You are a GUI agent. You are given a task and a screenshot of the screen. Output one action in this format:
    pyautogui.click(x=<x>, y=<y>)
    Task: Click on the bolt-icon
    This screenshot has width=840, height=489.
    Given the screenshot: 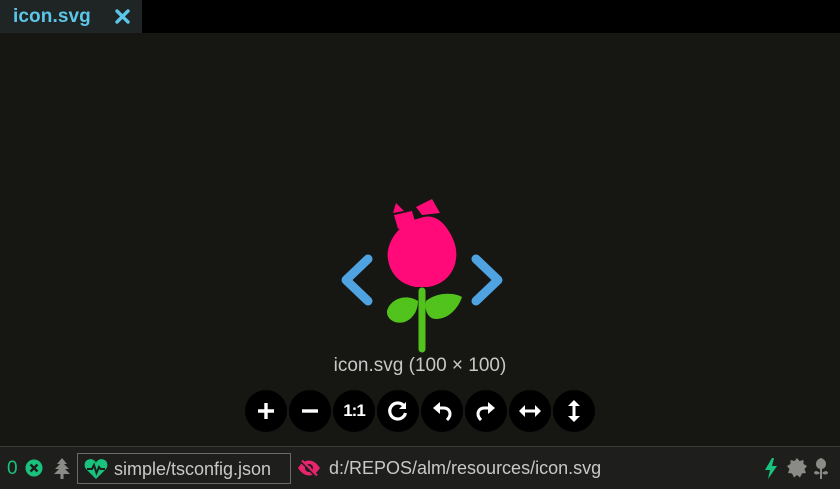 What is the action you would take?
    pyautogui.click(x=771, y=468)
    